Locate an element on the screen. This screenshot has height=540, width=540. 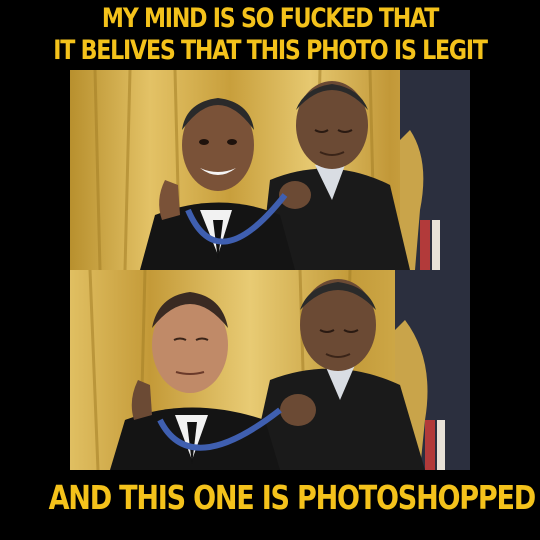
flag is located at coordinates (435, 170).